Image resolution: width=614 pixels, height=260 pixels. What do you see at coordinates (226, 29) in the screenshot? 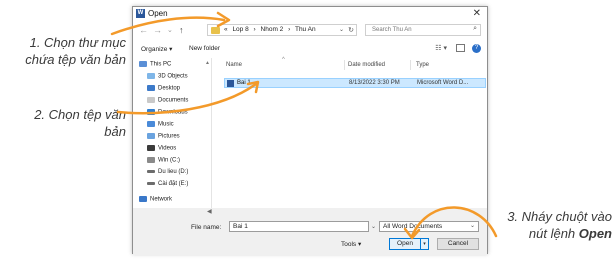
I see `breadcrumb-overflow: «` at bounding box center [226, 29].